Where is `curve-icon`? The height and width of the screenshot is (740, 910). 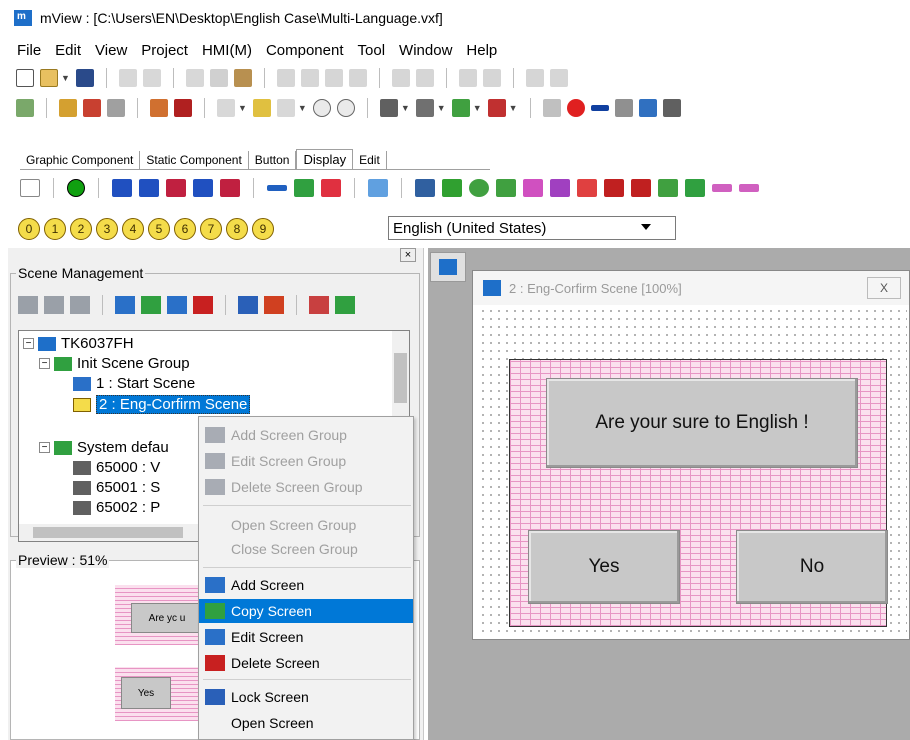
curve-icon is located at coordinates (749, 188).